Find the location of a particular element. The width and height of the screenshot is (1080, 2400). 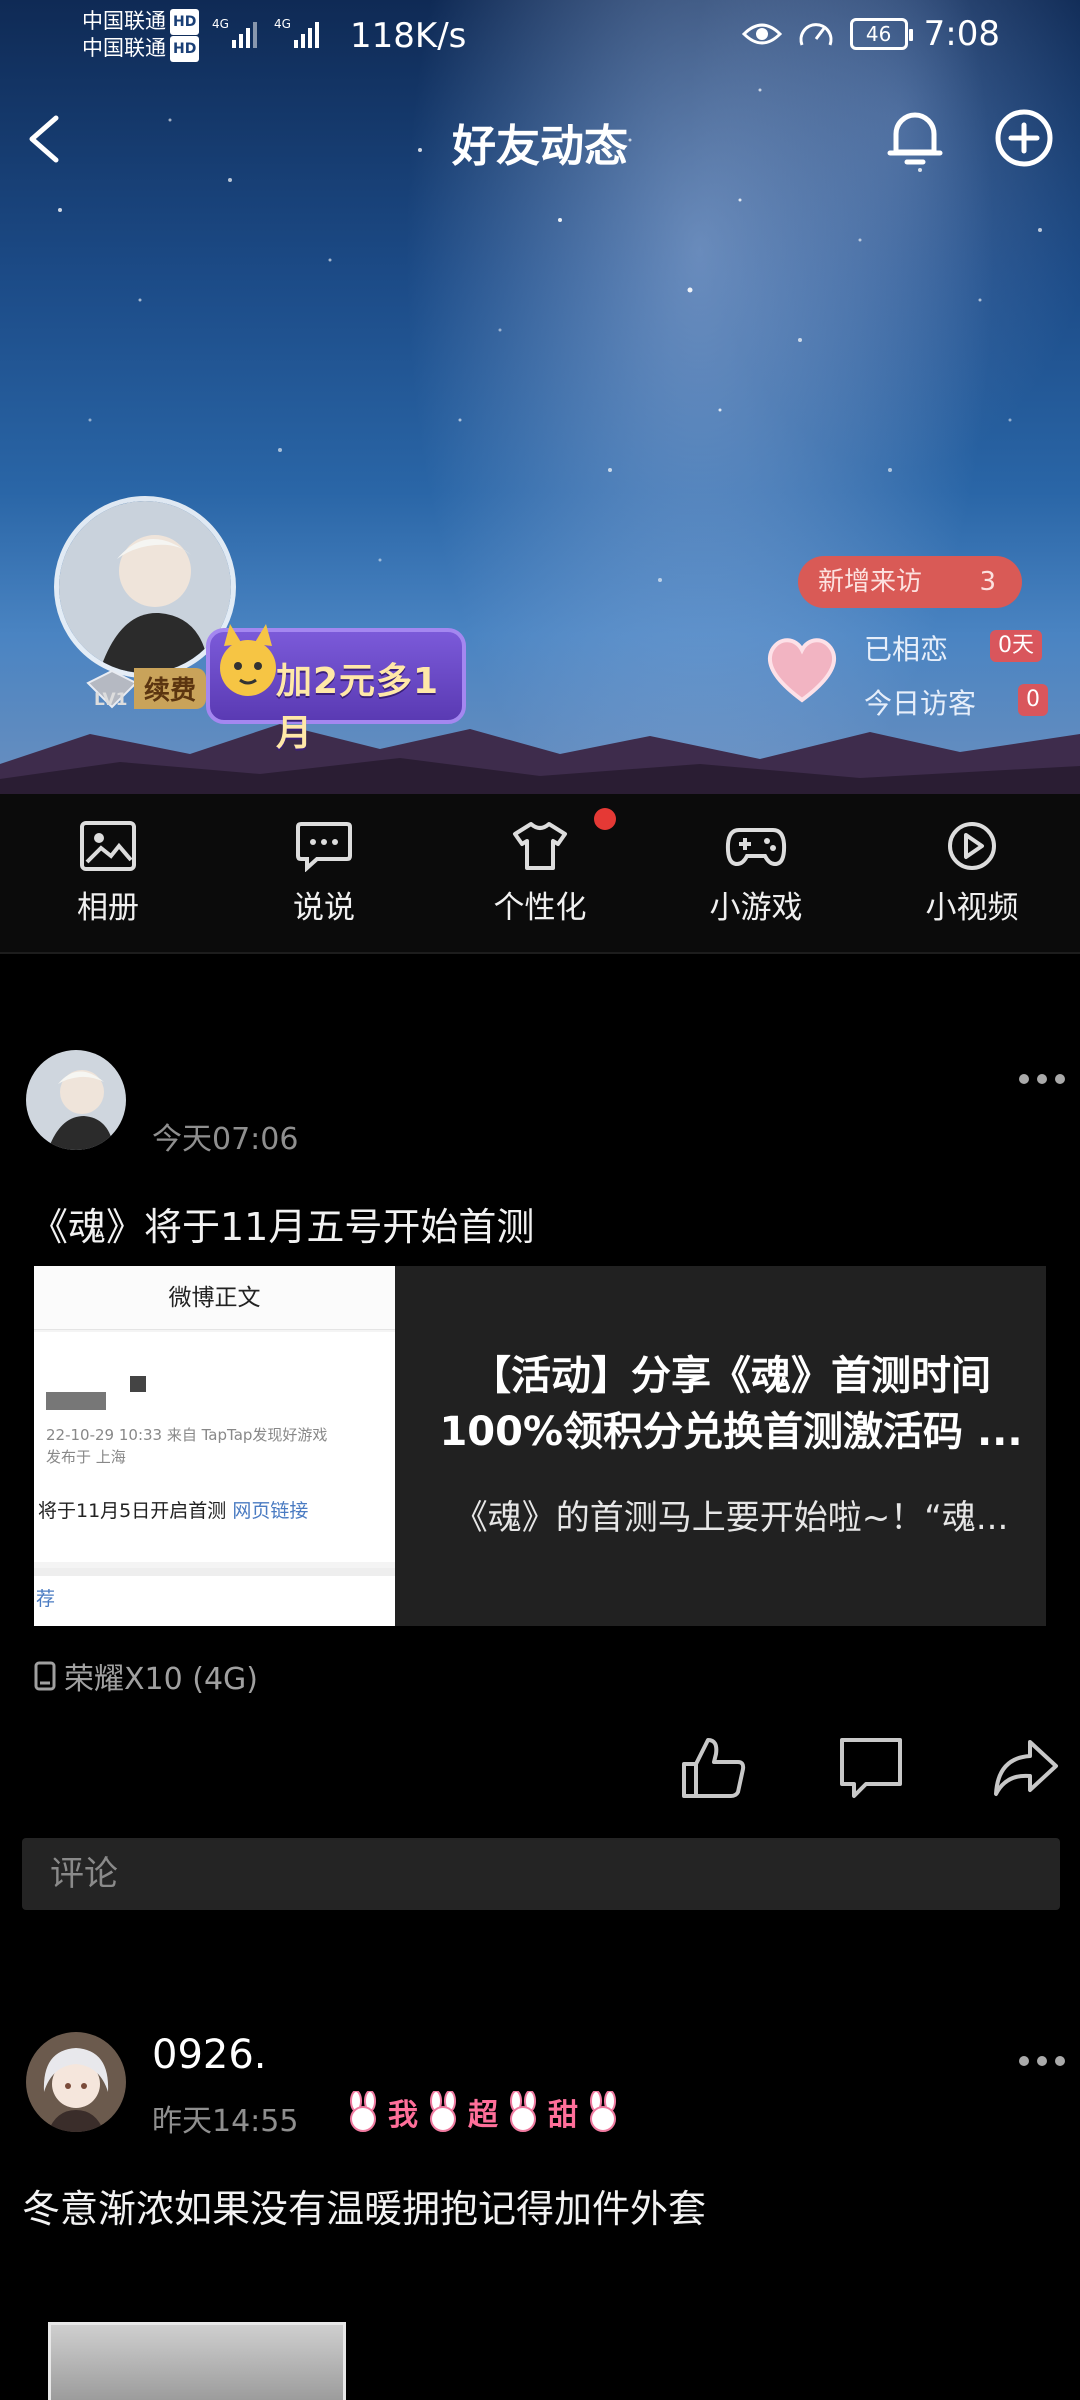

eye-icon is located at coordinates (761, 34).